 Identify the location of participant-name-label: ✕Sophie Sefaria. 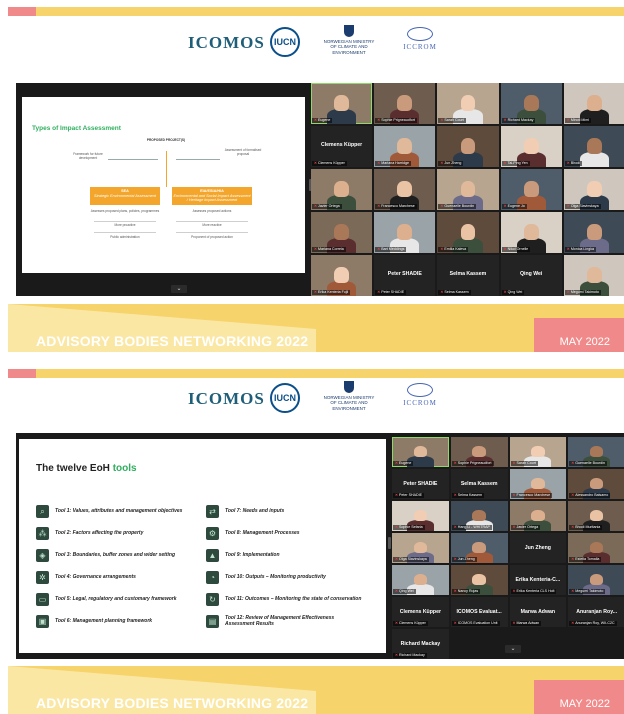
(409, 527).